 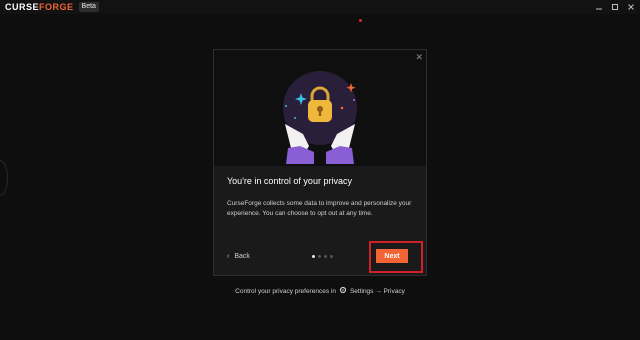 What do you see at coordinates (285, 291) in the screenshot?
I see `footer-prefix: Control your privacy preferences in` at bounding box center [285, 291].